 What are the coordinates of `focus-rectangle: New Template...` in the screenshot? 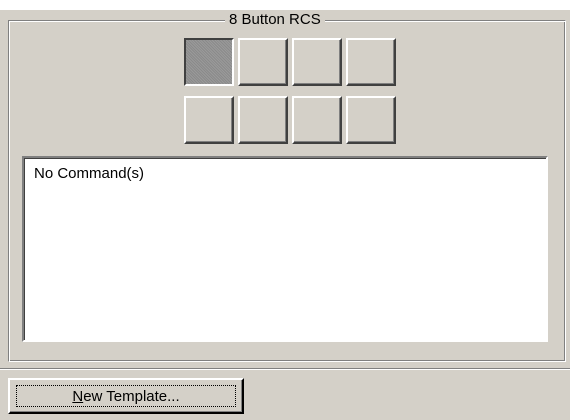 It's located at (126, 396).